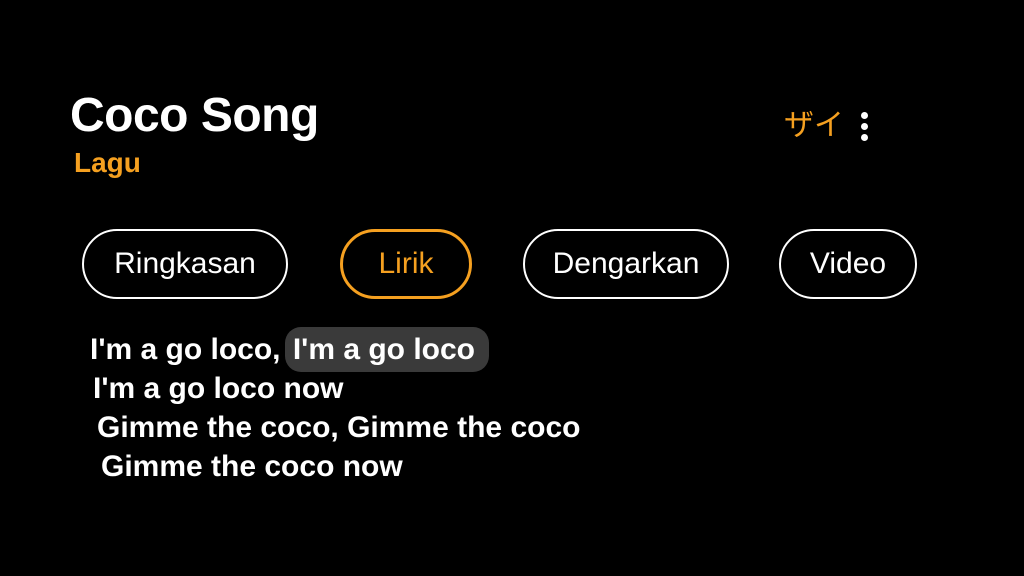 Image resolution: width=1024 pixels, height=576 pixels. What do you see at coordinates (848, 264) in the screenshot?
I see `tab-video: Video` at bounding box center [848, 264].